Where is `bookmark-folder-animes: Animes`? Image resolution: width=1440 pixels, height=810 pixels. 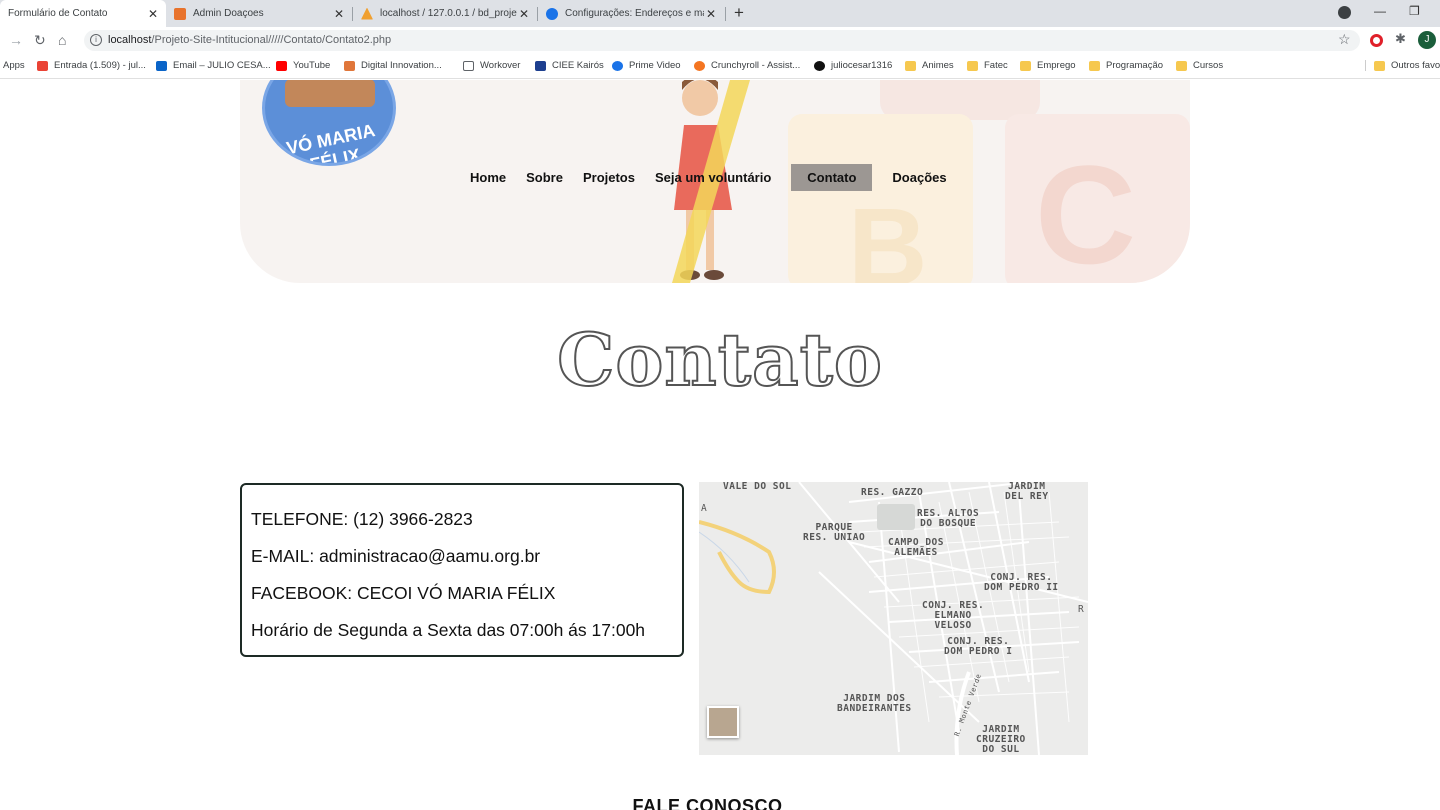 bookmark-folder-animes: Animes is located at coordinates (929, 65).